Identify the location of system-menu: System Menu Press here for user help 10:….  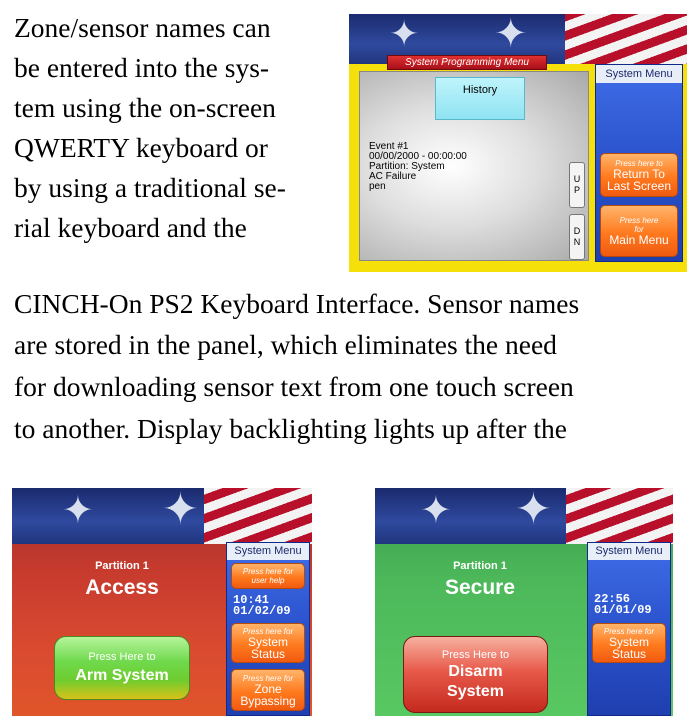
(268, 629).